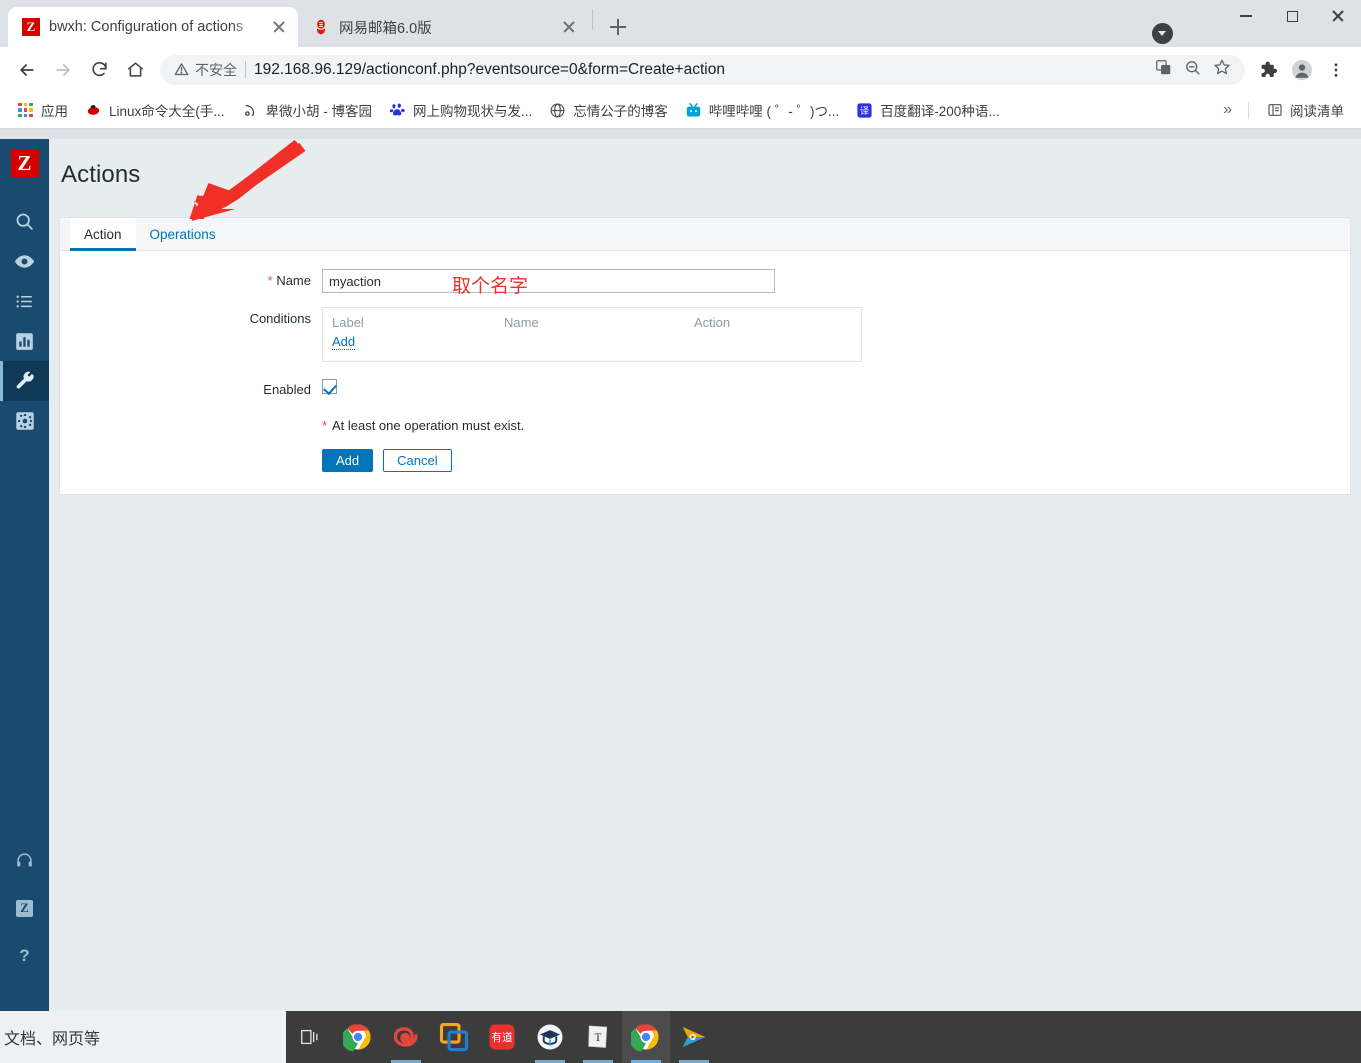 This screenshot has height=1063, width=1361. What do you see at coordinates (385, 28) in the screenshot?
I see `browser-tab-title: 网易邮箱6.0版` at bounding box center [385, 28].